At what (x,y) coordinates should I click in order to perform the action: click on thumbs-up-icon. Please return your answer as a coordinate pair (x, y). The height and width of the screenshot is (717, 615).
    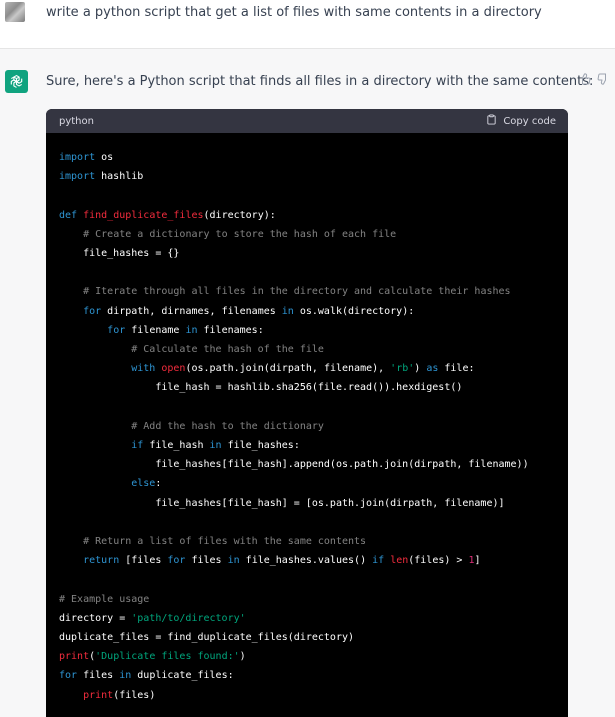
    Looking at the image, I should click on (585, 79).